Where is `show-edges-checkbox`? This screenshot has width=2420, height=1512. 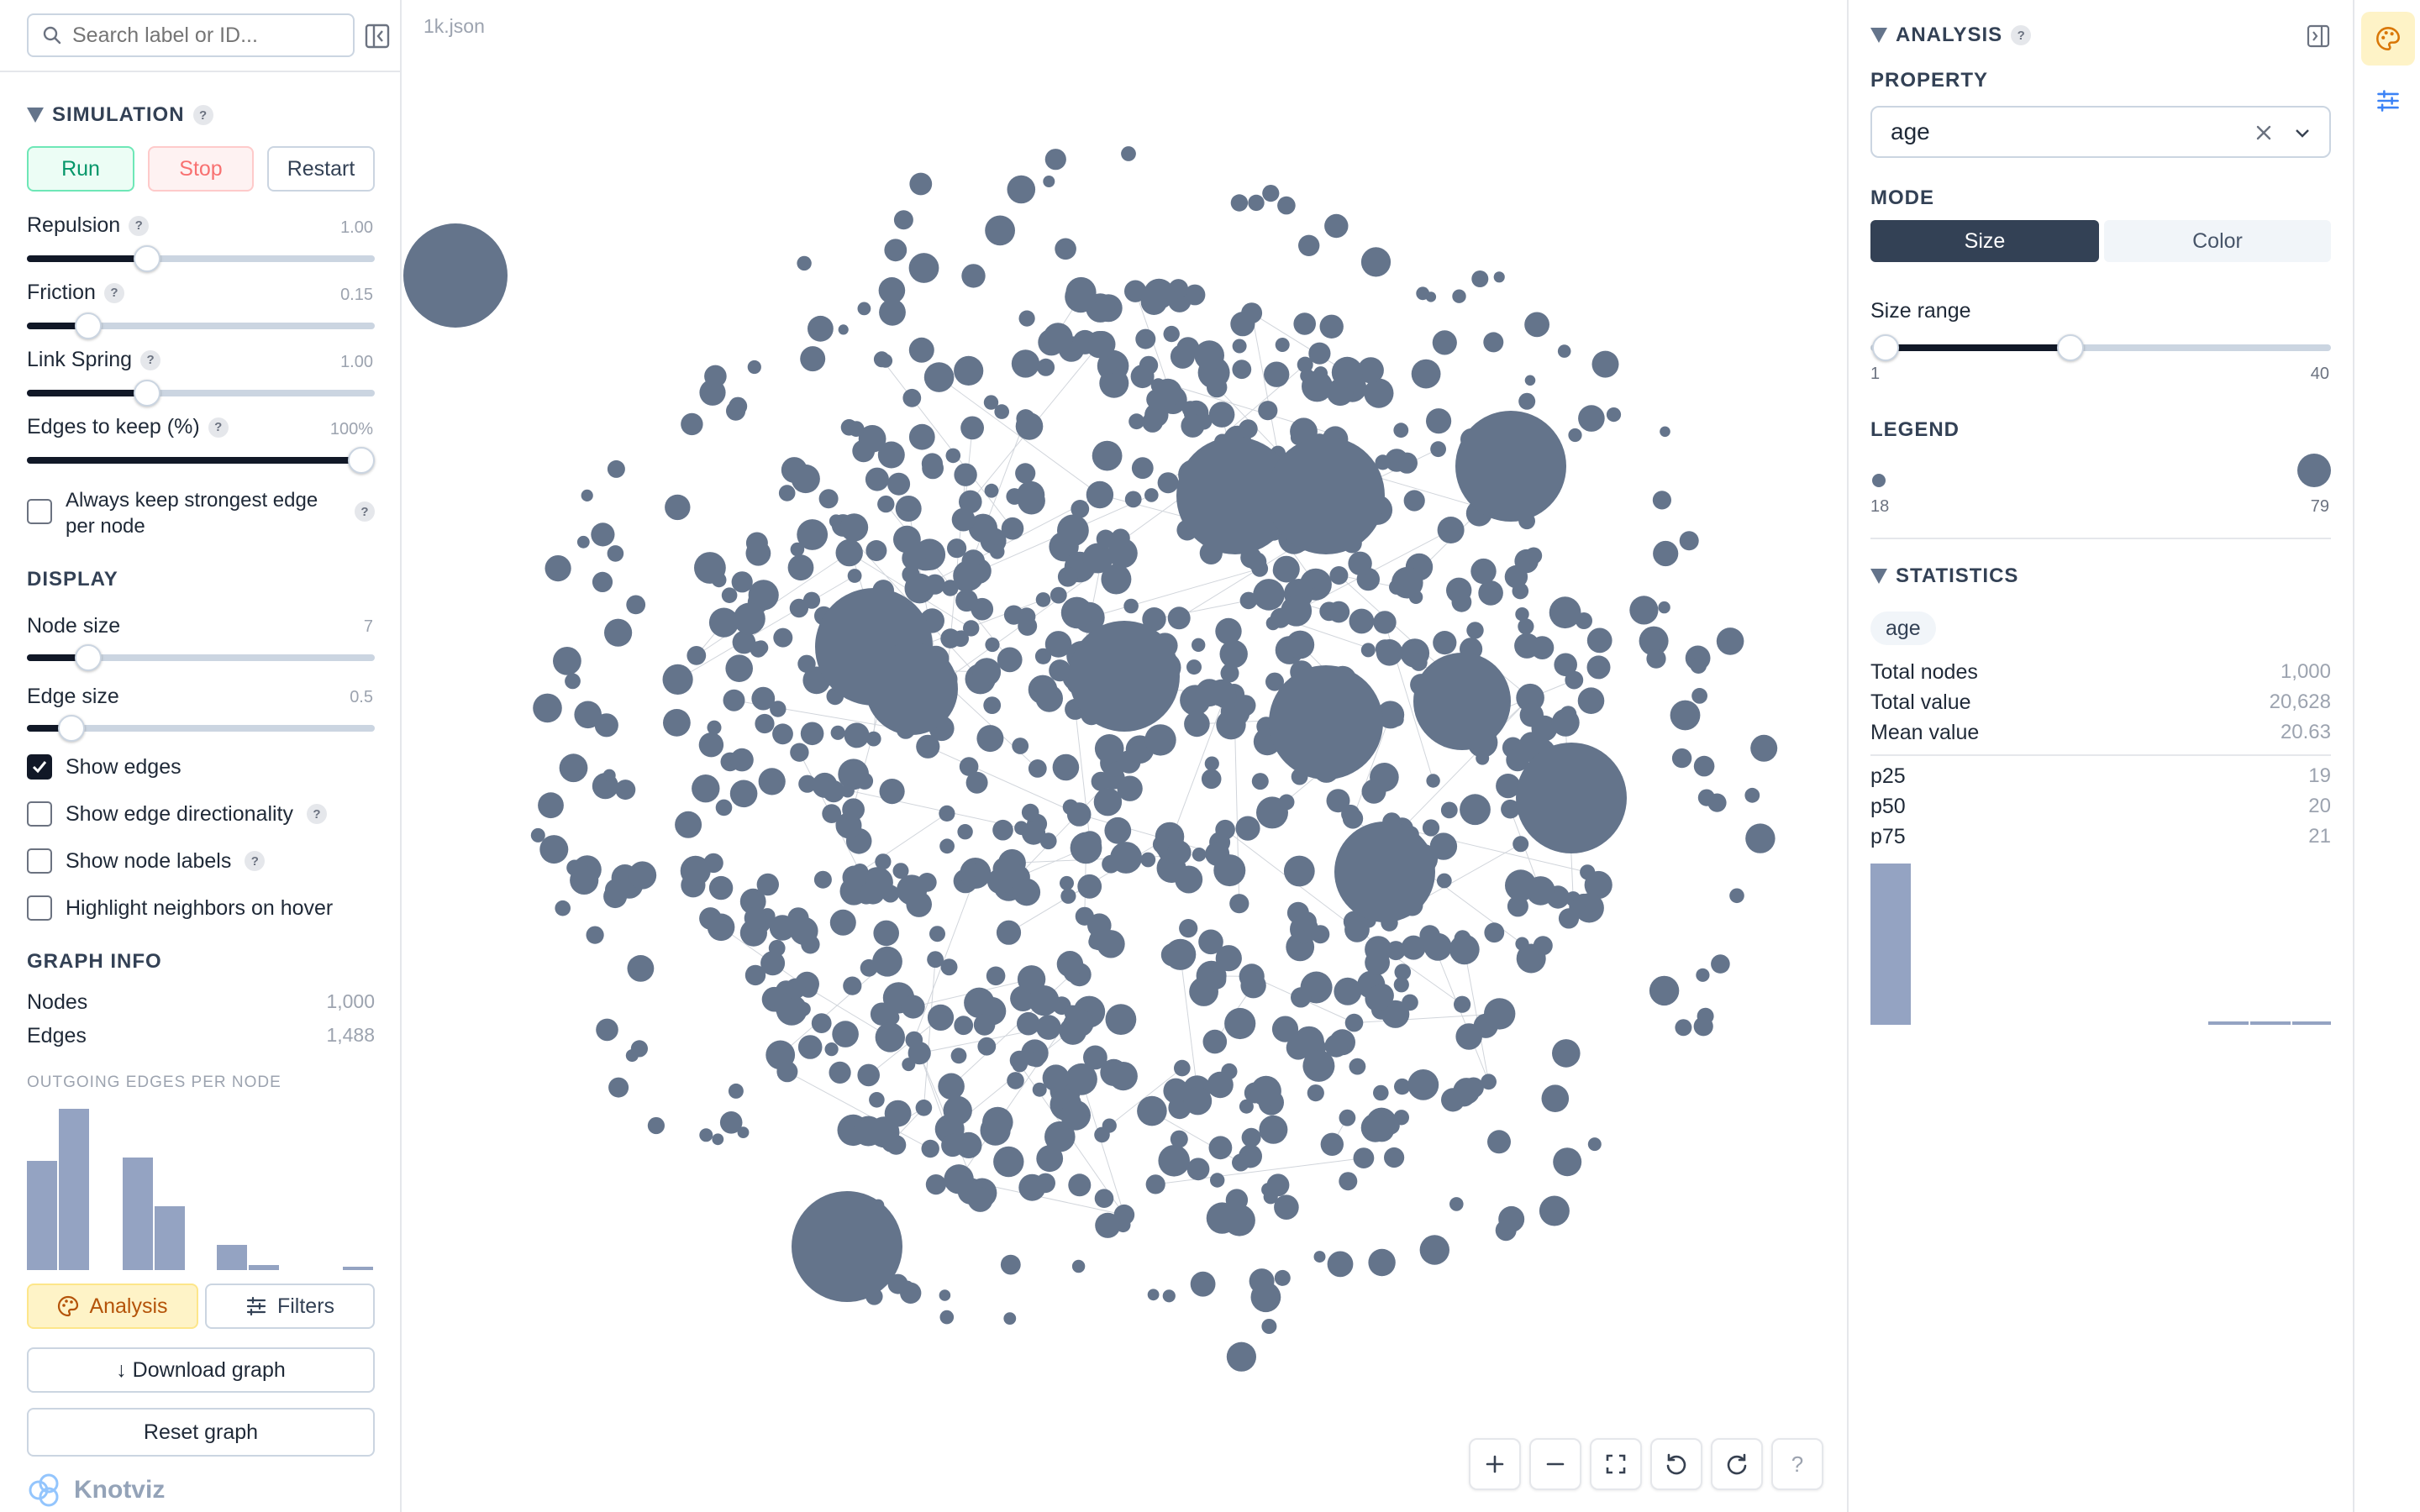
show-edges-checkbox is located at coordinates (39, 767).